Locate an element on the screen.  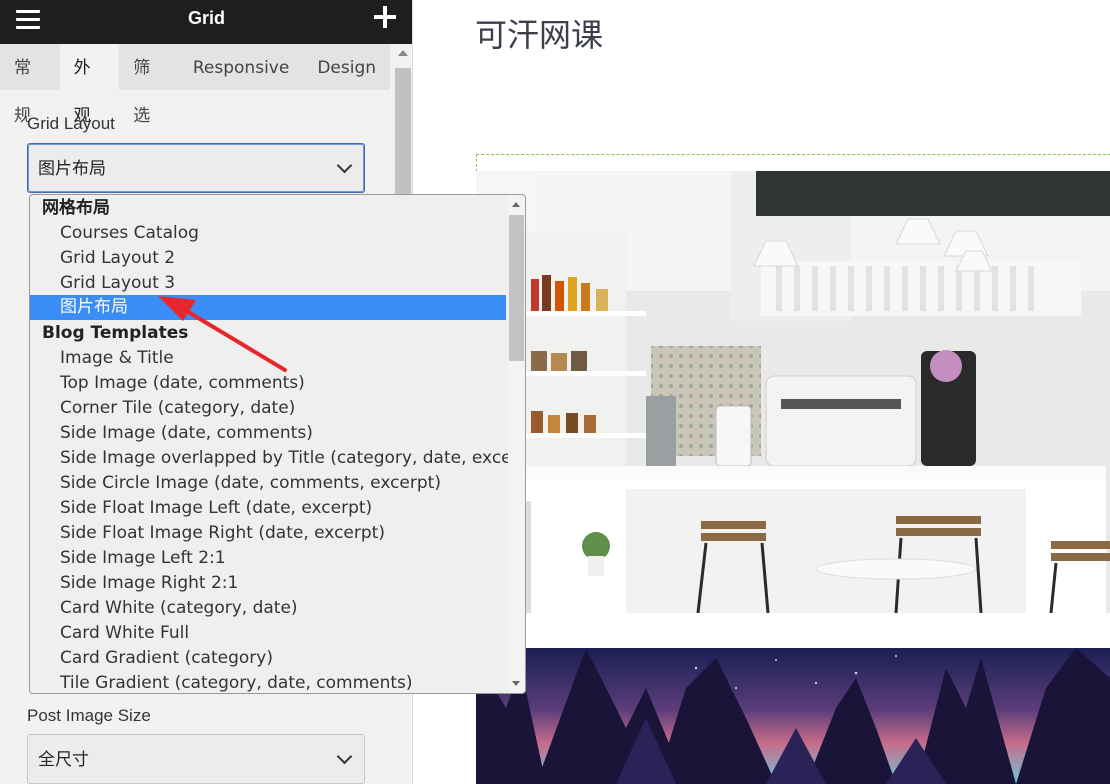
dropdown-scroll-down-icon is located at coordinates (516, 683).